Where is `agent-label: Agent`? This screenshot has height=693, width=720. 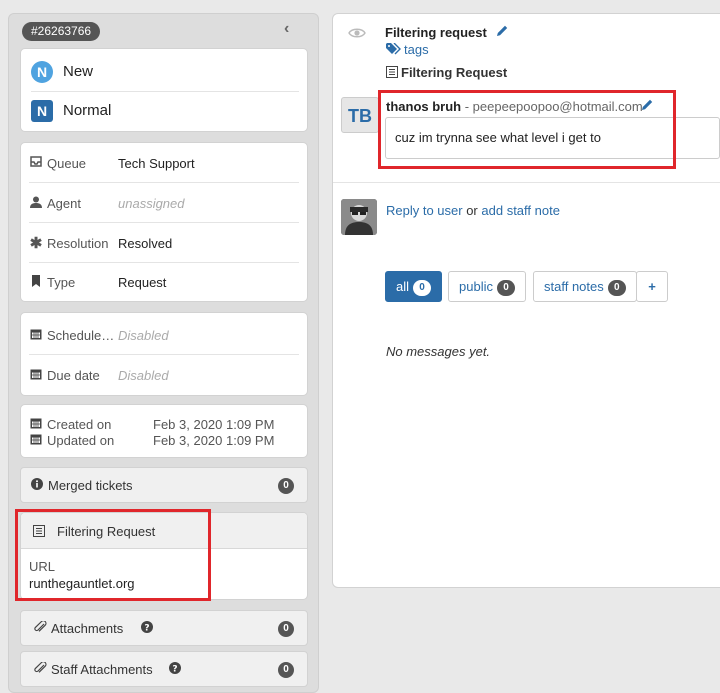 agent-label: Agent is located at coordinates (64, 203).